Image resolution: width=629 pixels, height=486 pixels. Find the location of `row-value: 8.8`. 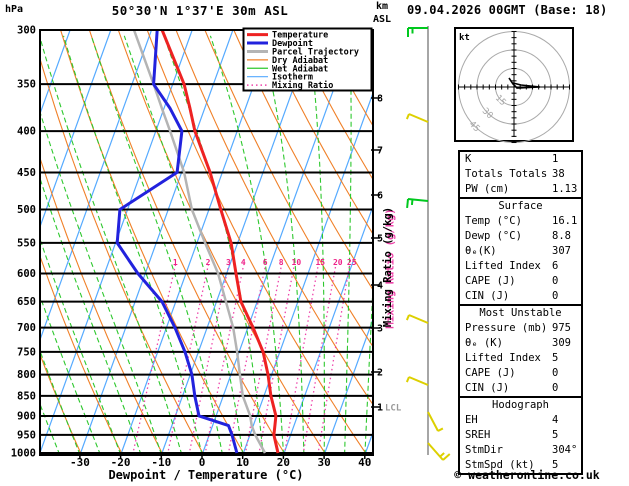

row-value: 8.8 is located at coordinates (561, 236).